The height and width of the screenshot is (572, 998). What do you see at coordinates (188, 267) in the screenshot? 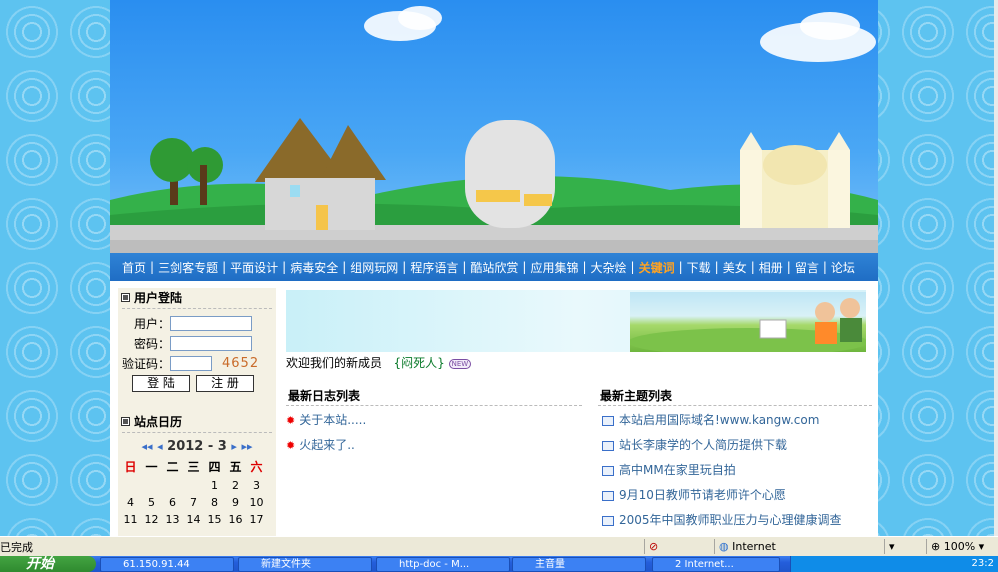
I see `nav-item: 三剑客专题` at bounding box center [188, 267].